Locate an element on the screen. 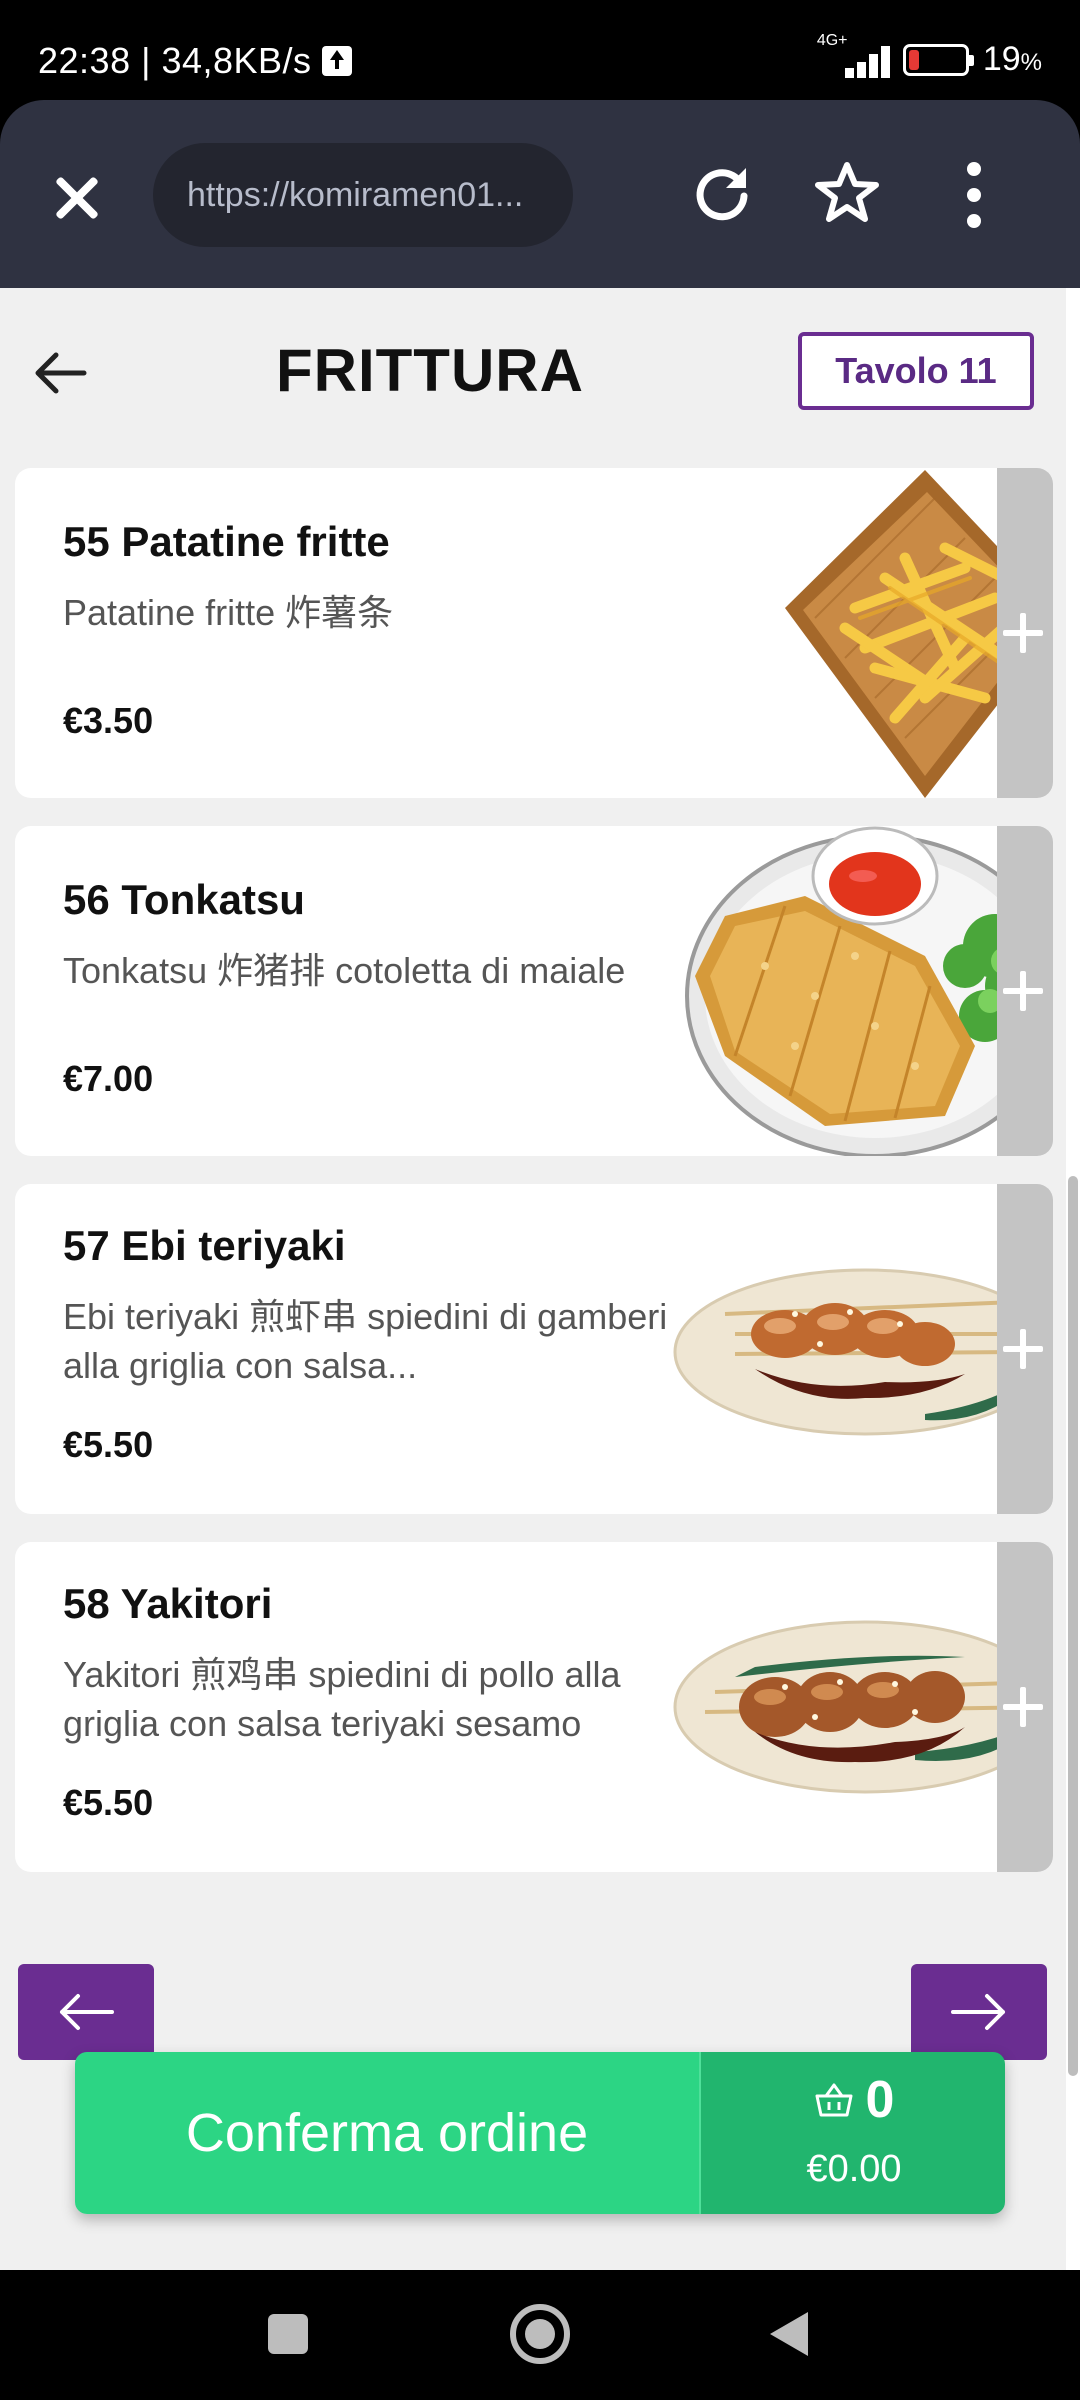 The height and width of the screenshot is (2400, 1080). arrow-left-icon is located at coordinates (87, 2012).